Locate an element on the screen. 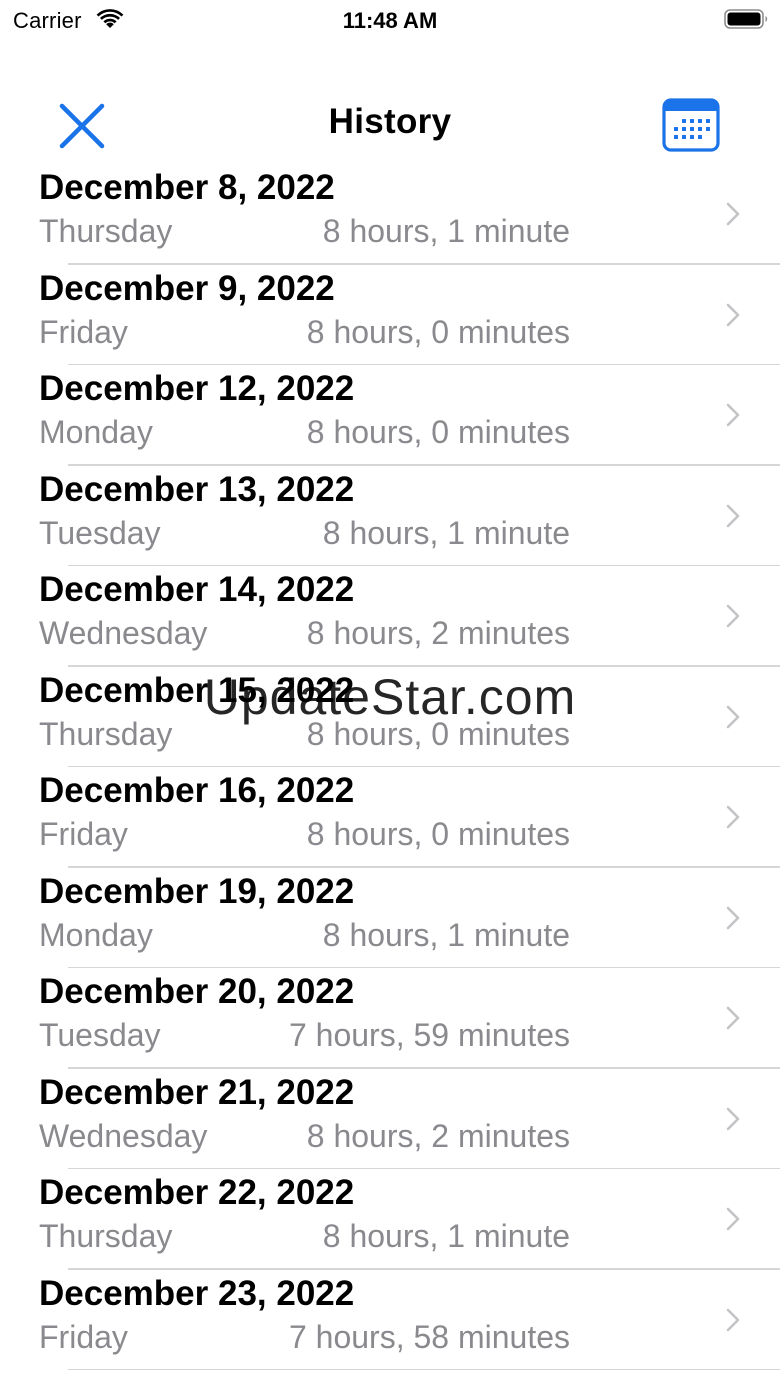  list-item-date: December 23, 2022 is located at coordinates (197, 1293).